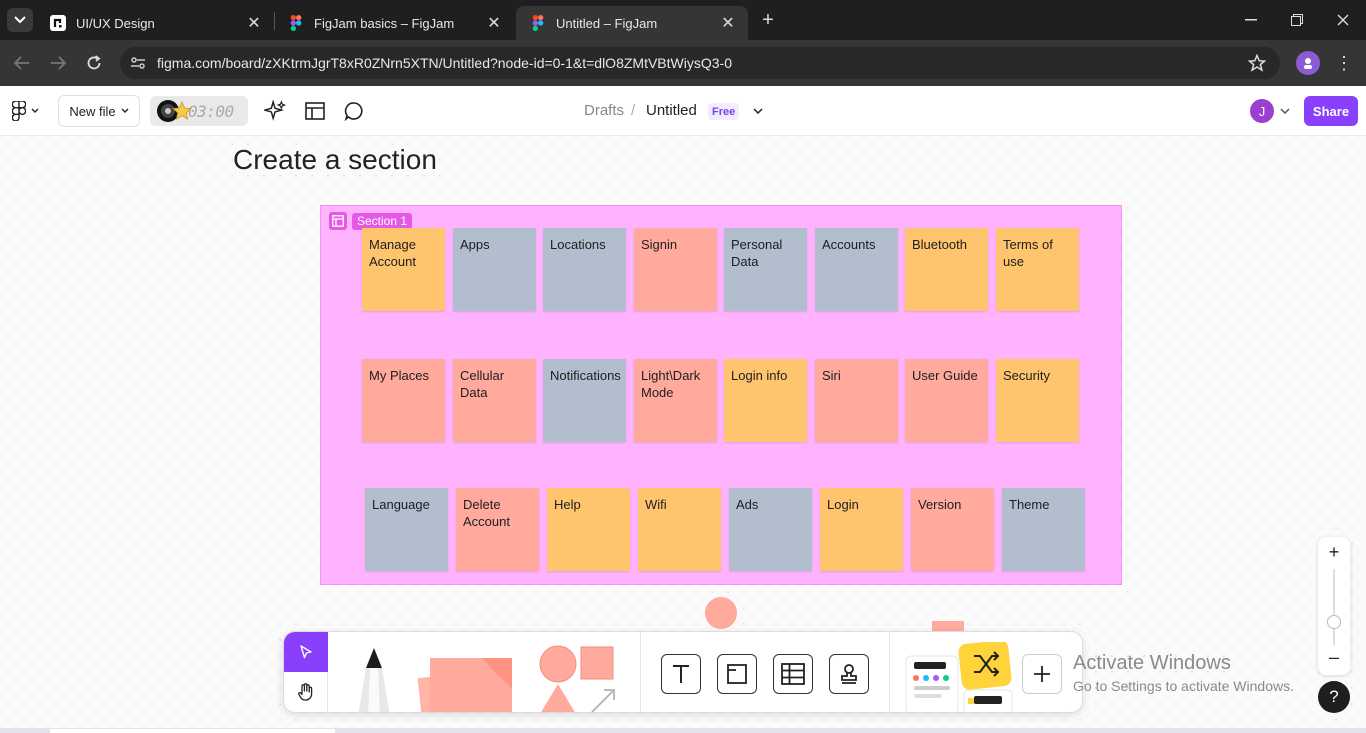  Describe the element at coordinates (338, 221) in the screenshot. I see `section-icon` at that location.